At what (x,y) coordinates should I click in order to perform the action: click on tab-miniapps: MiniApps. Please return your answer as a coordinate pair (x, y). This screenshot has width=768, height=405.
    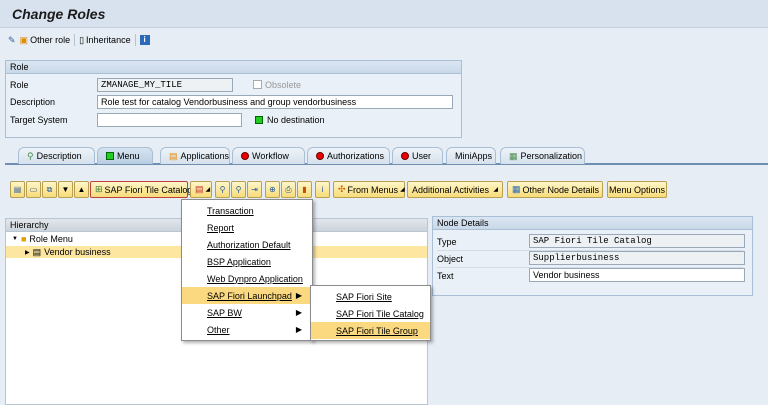
    Looking at the image, I should click on (471, 155).